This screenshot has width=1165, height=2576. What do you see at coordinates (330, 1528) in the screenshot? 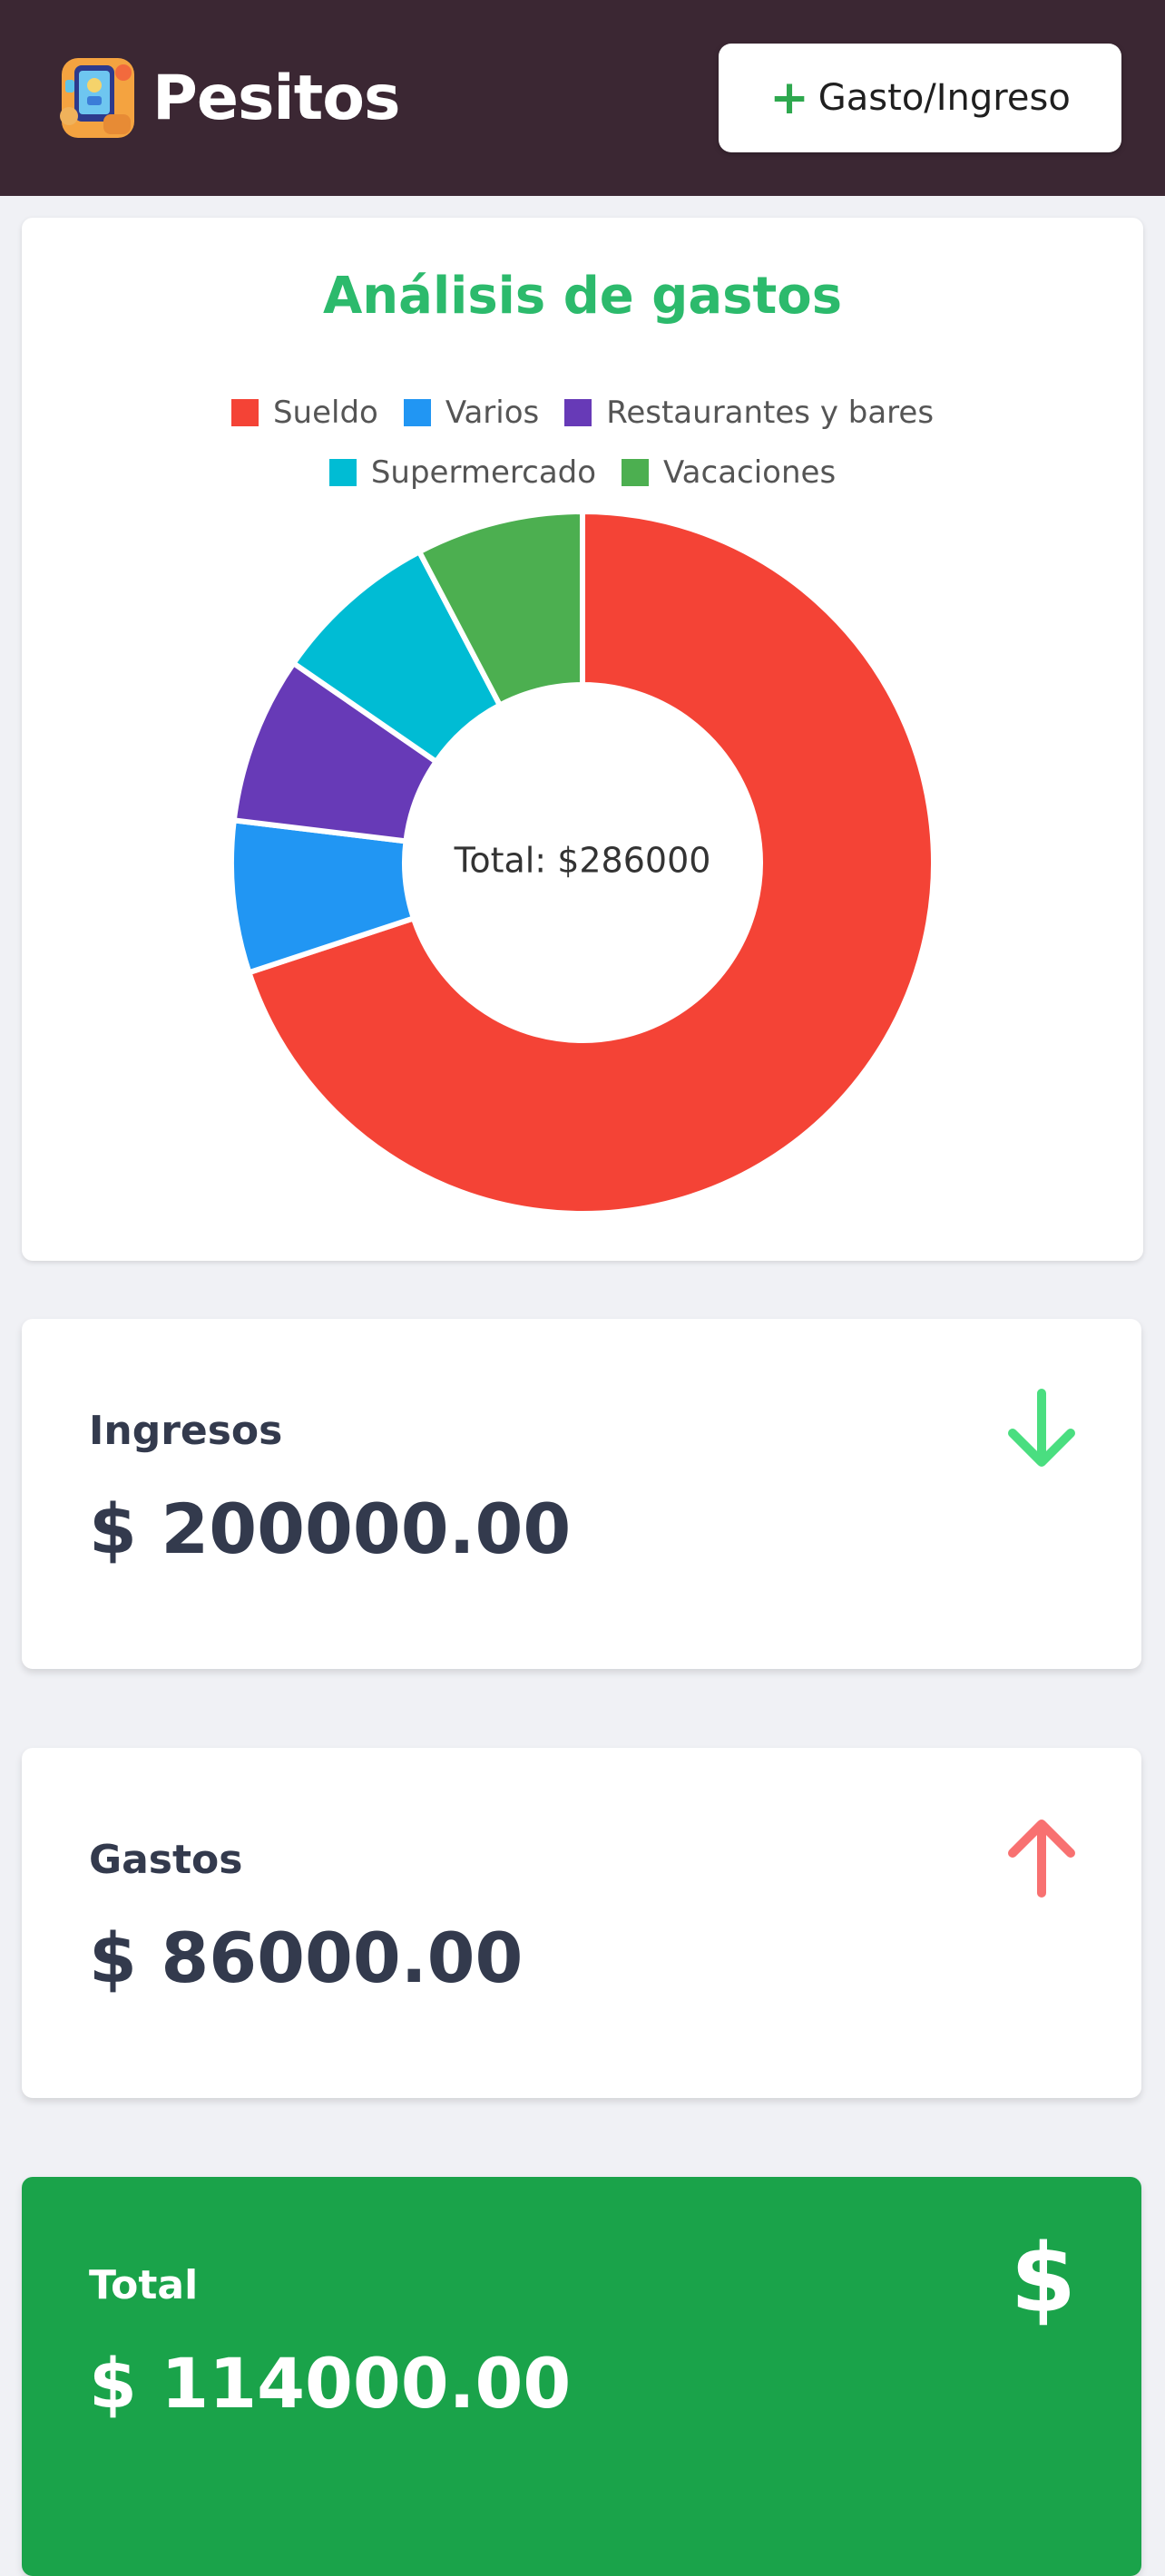
I see `income-value: $ 200000.00` at bounding box center [330, 1528].